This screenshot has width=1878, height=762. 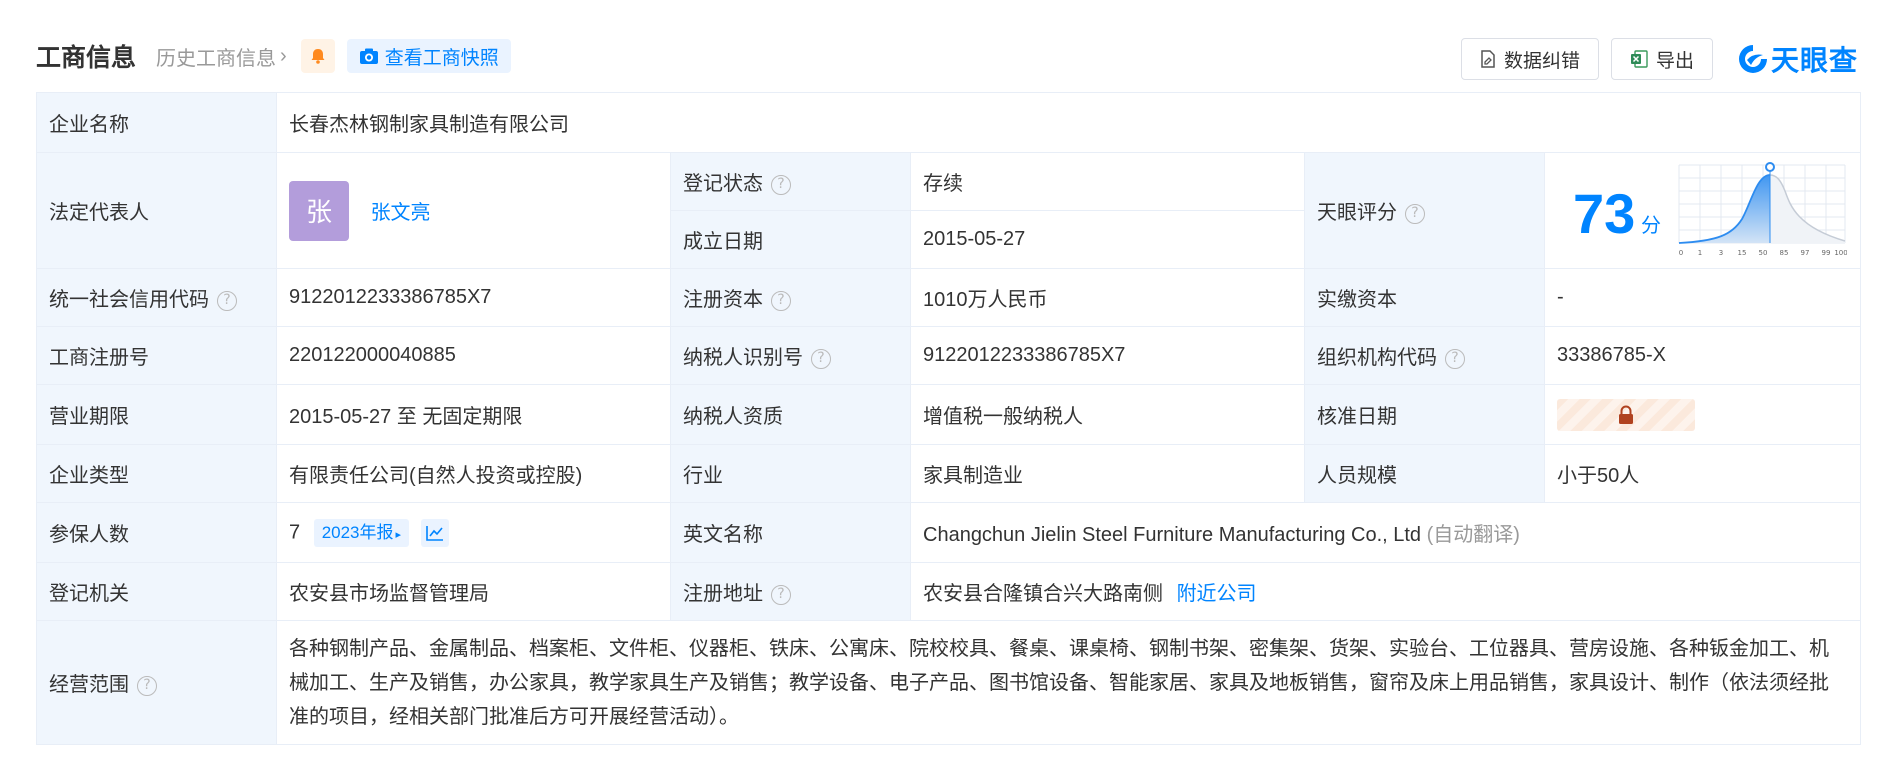 I want to click on brand-name: 天眼查, so click(x=1814, y=60).